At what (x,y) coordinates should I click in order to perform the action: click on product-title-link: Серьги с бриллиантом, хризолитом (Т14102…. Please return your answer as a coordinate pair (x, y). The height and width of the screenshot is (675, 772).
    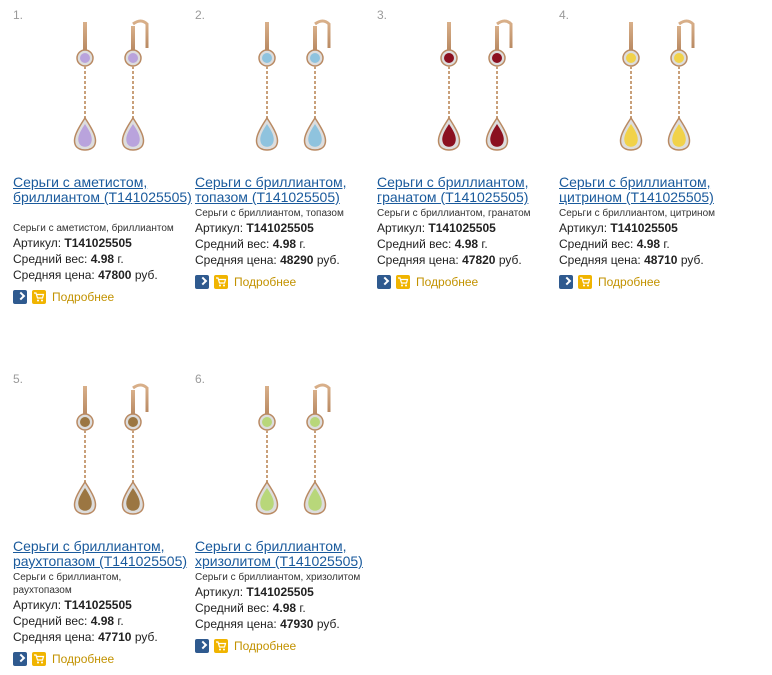
    Looking at the image, I should click on (286, 554).